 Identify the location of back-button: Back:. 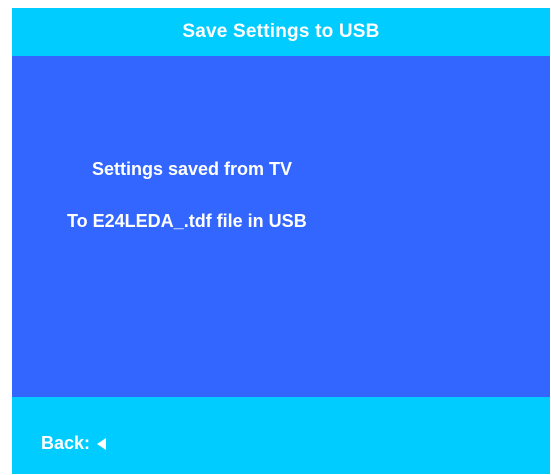
(74, 443).